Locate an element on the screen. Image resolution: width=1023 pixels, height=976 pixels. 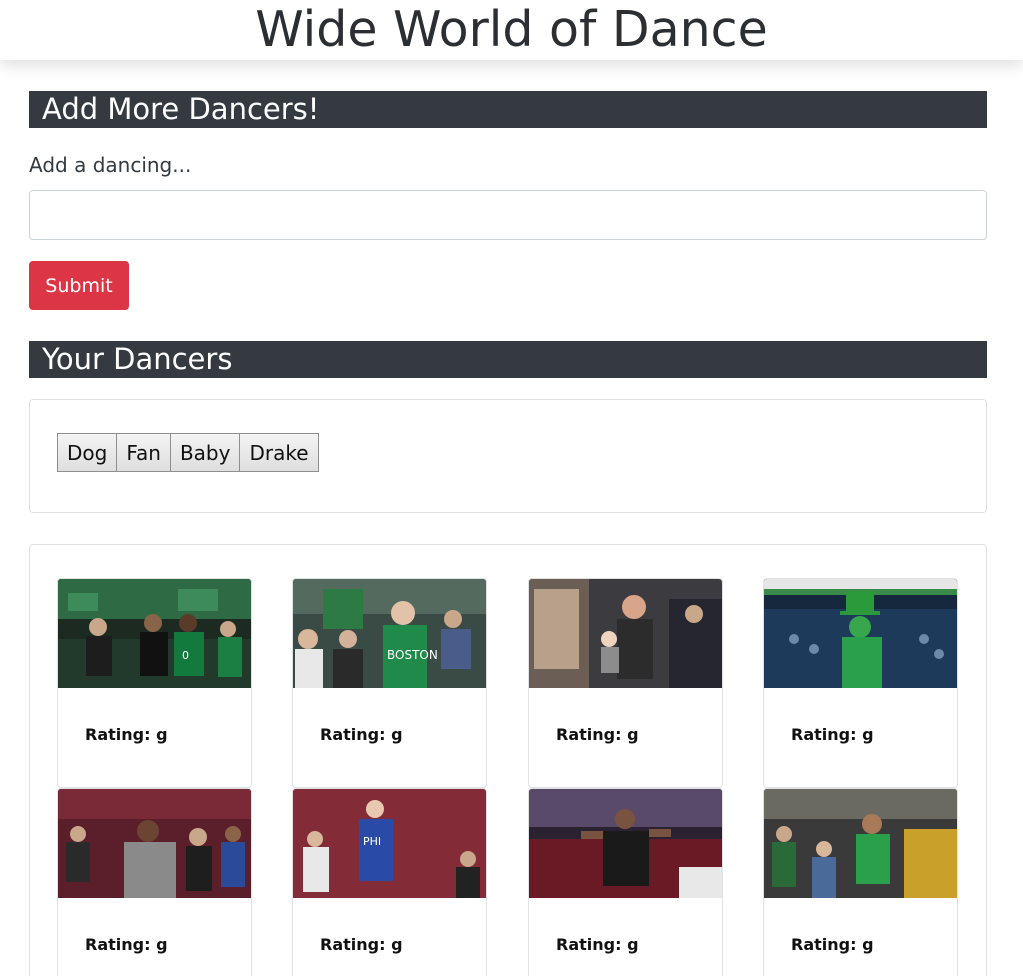
dancer-buttons-panel: Dog Fan Baby Drake is located at coordinates (508, 456).